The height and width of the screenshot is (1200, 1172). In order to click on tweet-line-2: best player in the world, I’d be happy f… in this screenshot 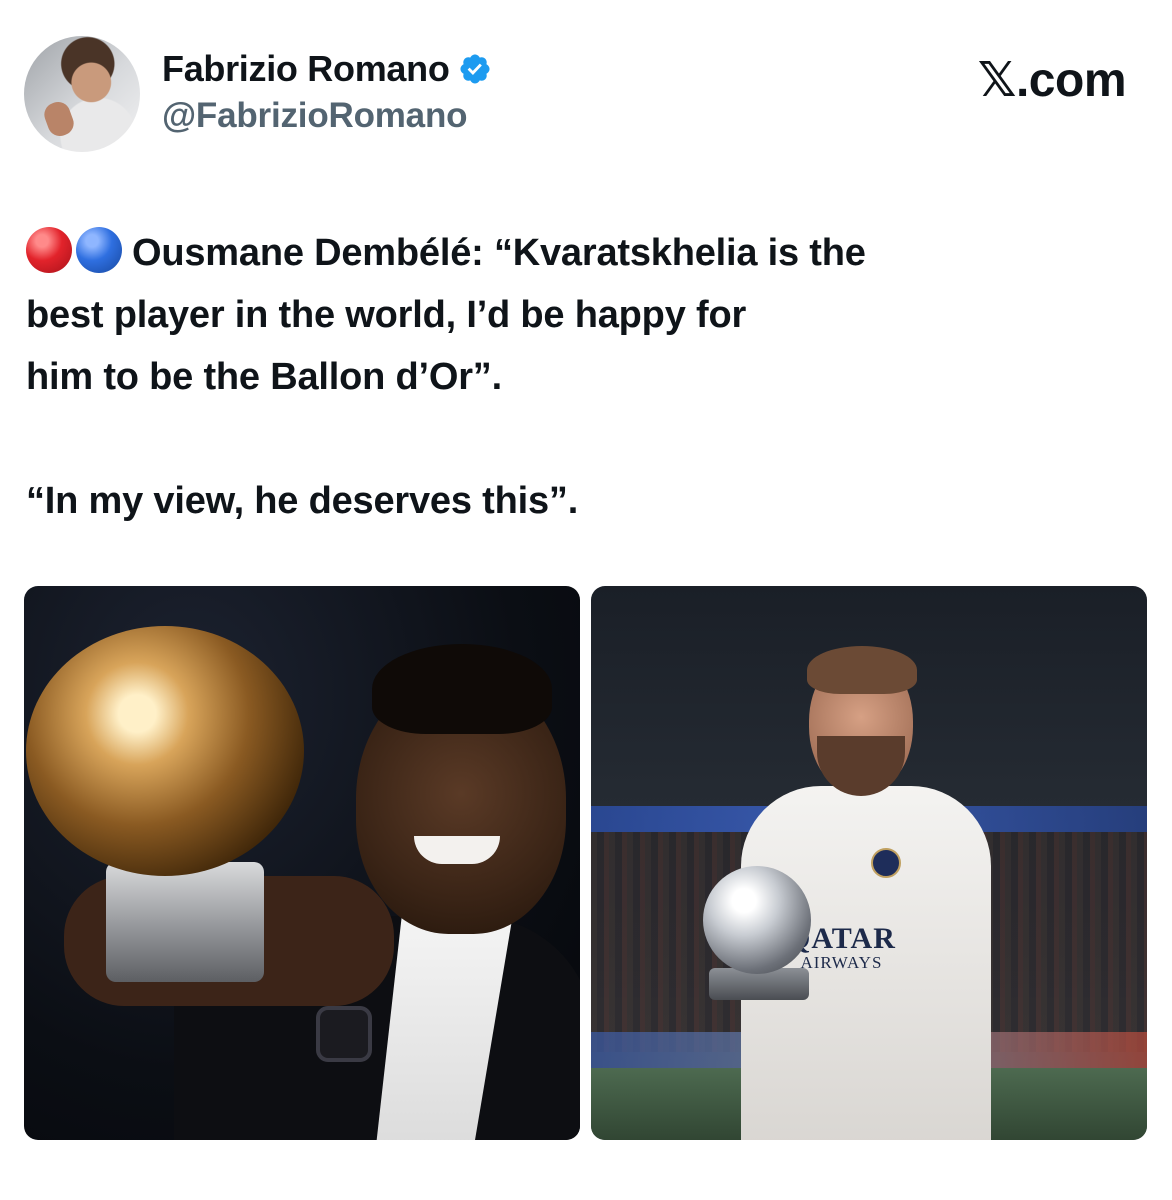, I will do `click(386, 315)`.